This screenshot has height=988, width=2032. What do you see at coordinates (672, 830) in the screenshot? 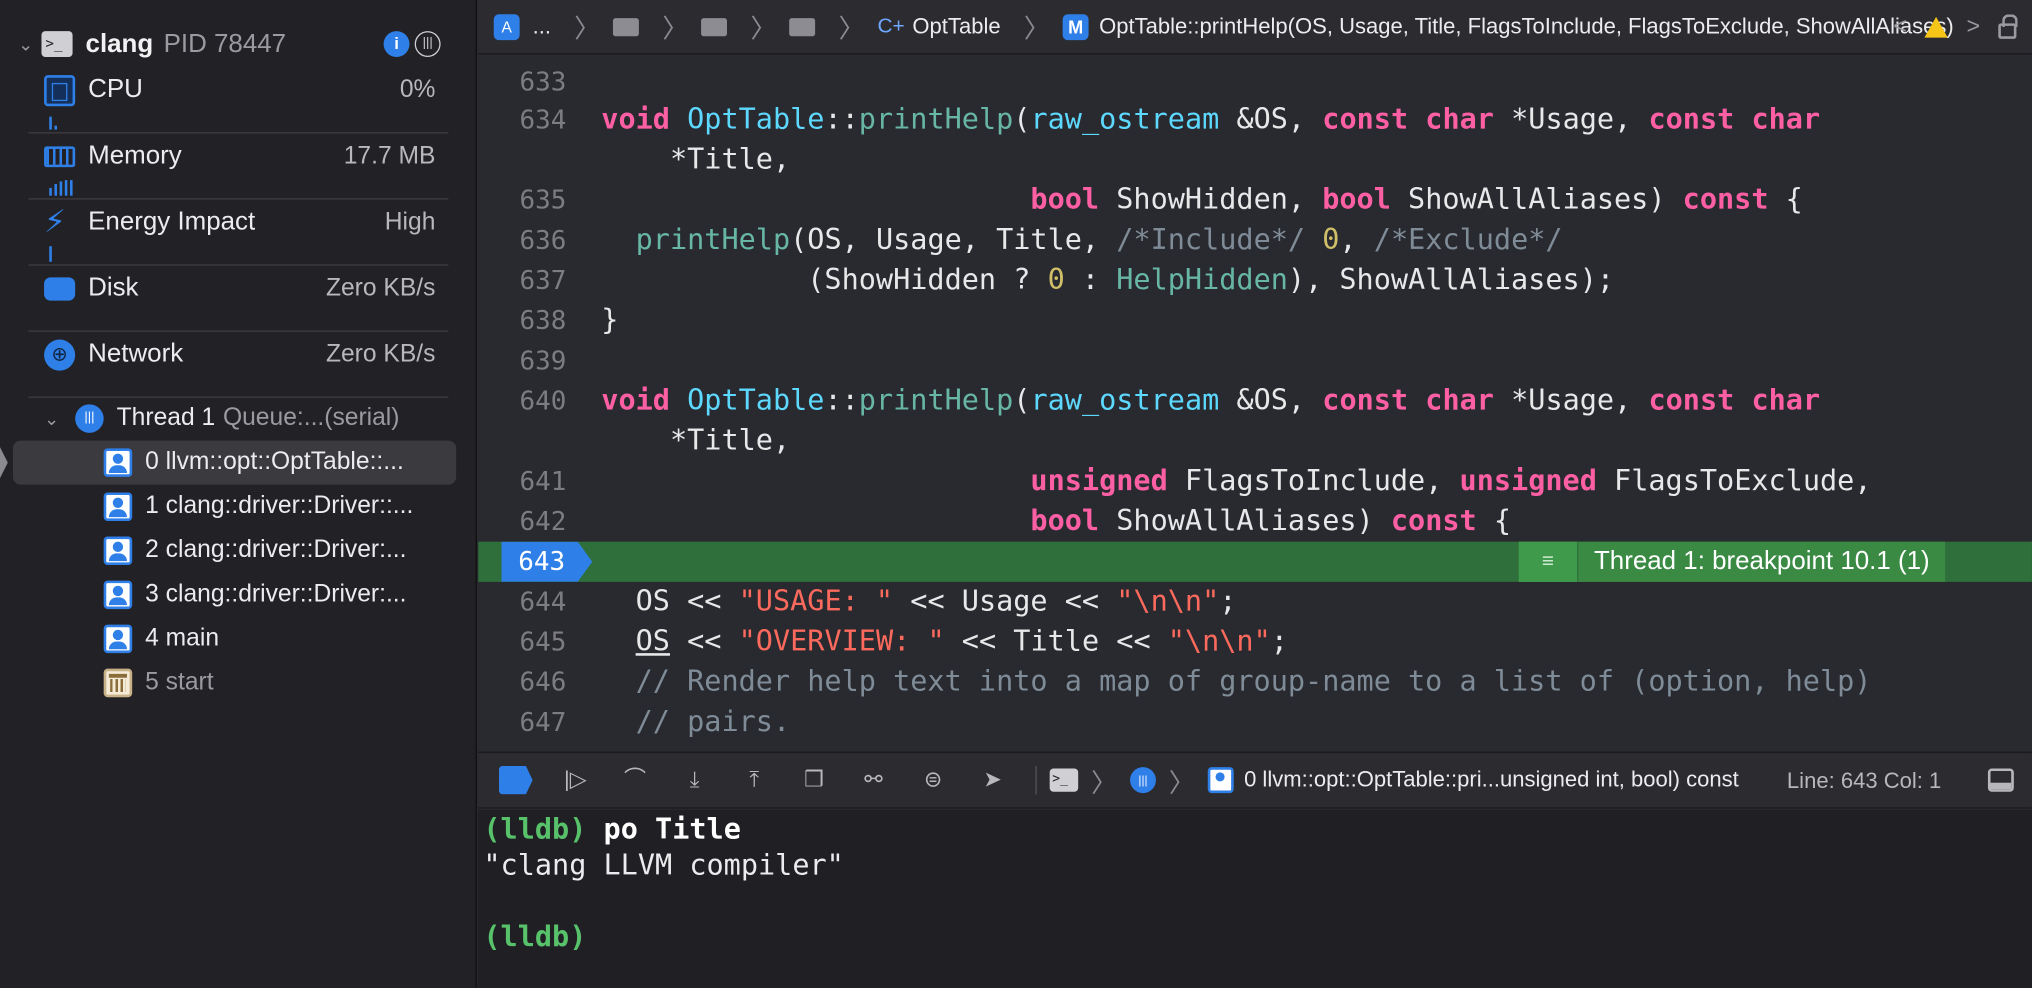
I see `console-command: po Title` at bounding box center [672, 830].